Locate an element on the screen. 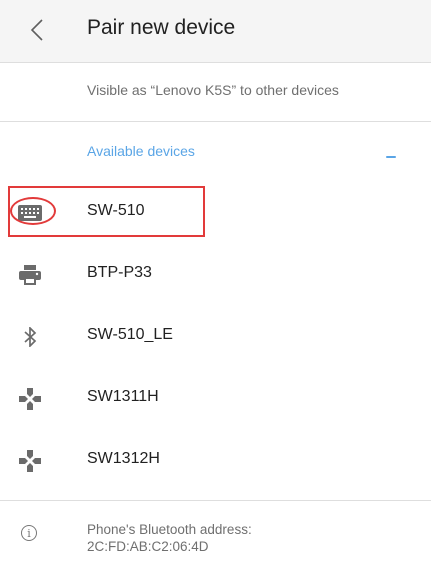 The width and height of the screenshot is (431, 578). chevron-left-icon is located at coordinates (36, 30).